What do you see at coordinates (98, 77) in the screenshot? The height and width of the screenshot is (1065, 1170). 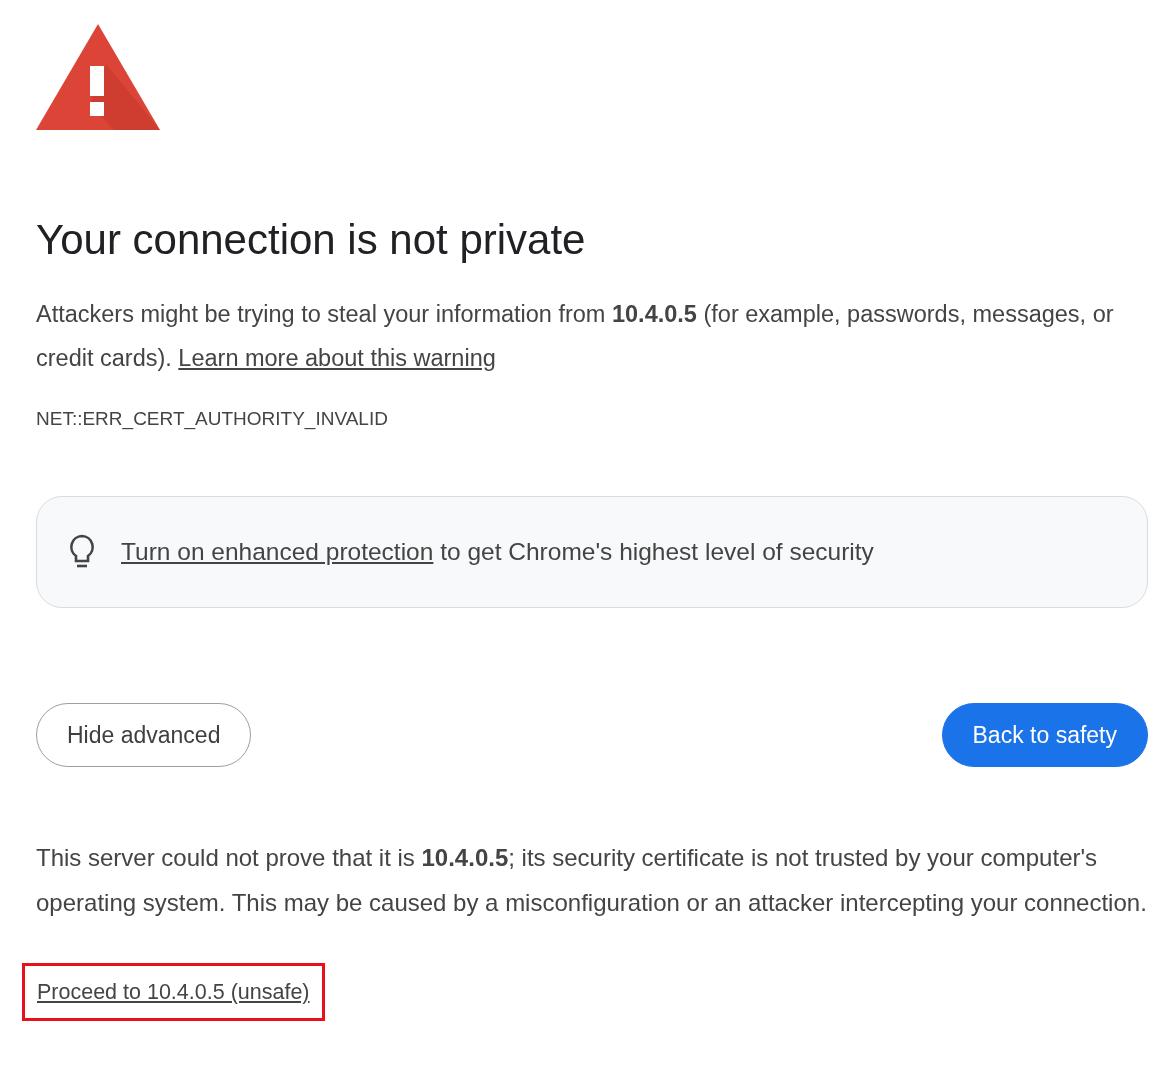 I see `warning-icon` at bounding box center [98, 77].